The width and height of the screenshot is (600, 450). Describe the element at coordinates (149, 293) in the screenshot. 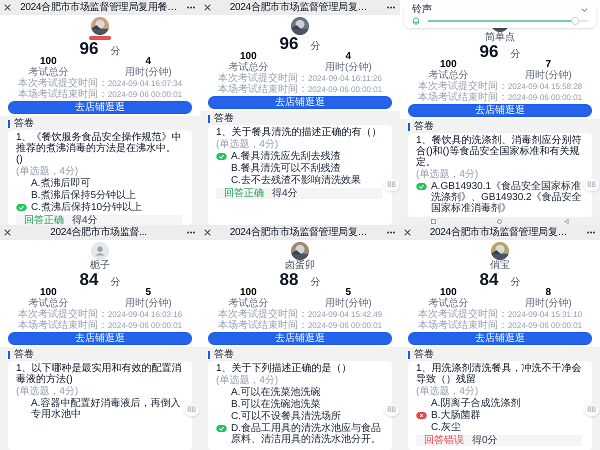

I see `duration: 5` at that location.